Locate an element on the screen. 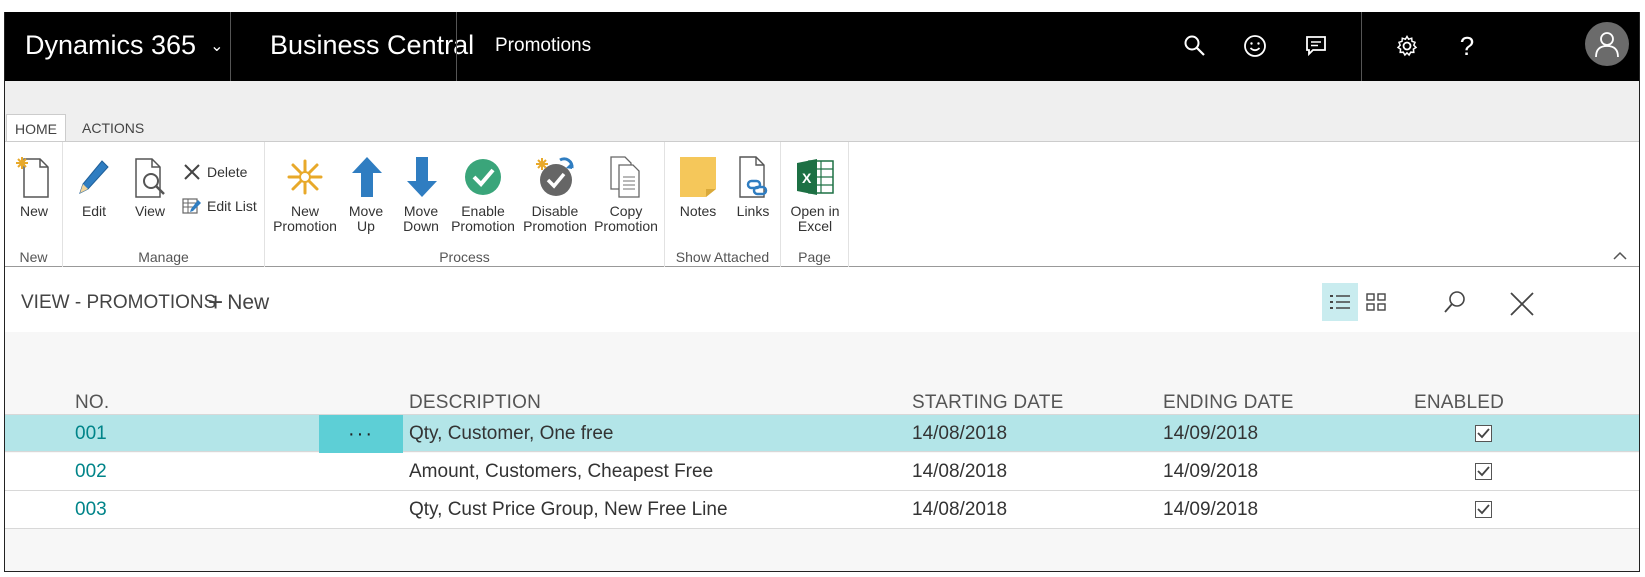  ellipsis-icon: ··· is located at coordinates (361, 433).